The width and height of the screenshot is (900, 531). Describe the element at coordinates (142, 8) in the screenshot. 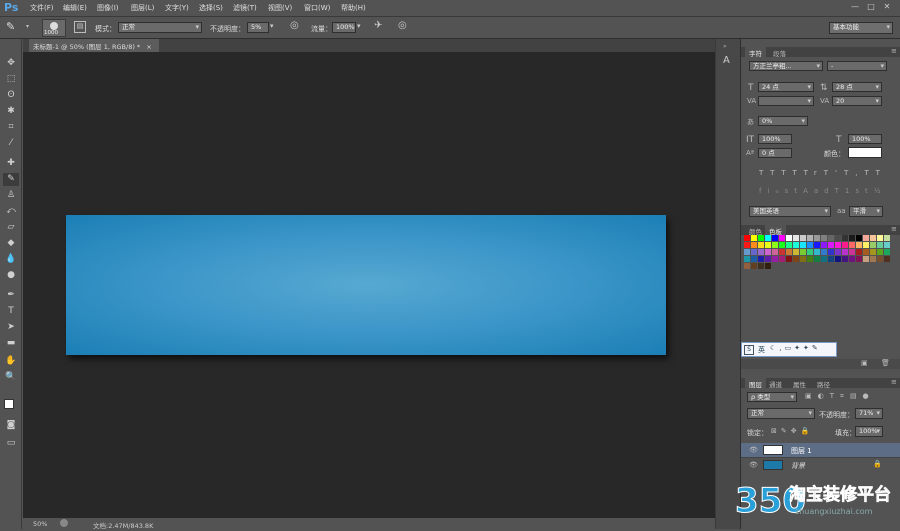

I see `menu-layer: 图层(L)` at that location.